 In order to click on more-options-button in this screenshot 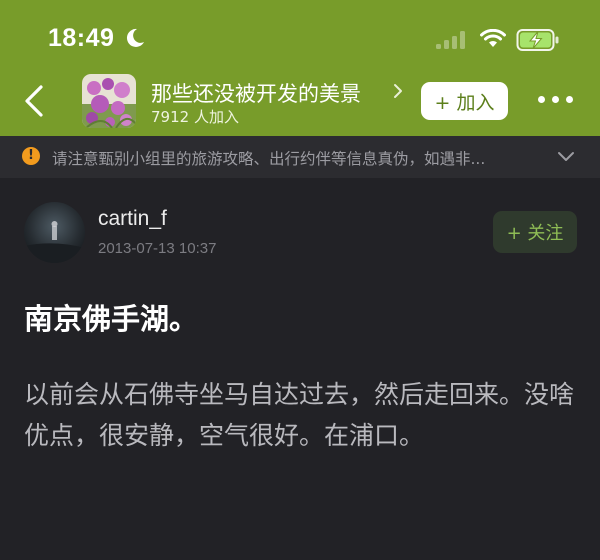, I will do `click(556, 102)`.